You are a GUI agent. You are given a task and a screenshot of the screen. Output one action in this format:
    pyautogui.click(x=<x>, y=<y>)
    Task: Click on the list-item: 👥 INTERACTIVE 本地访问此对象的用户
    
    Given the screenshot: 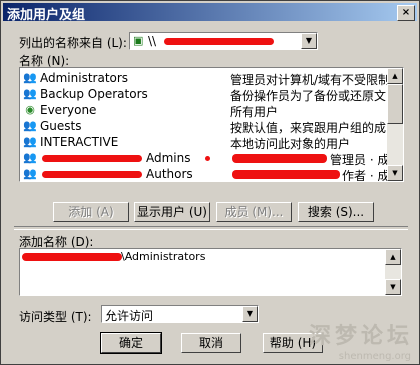 What is the action you would take?
    pyautogui.click(x=205, y=142)
    